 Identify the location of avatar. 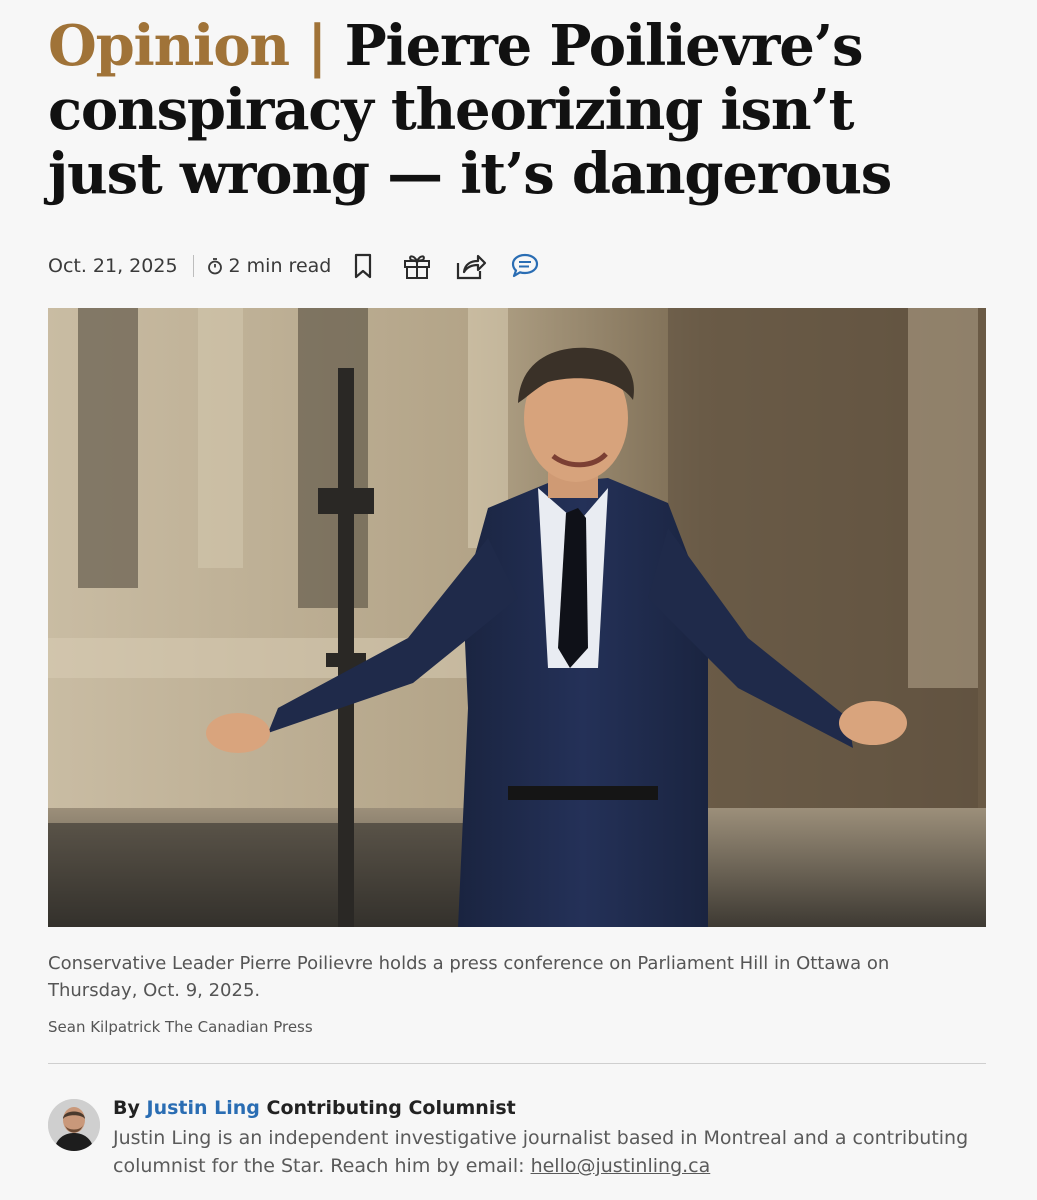
(74, 1125).